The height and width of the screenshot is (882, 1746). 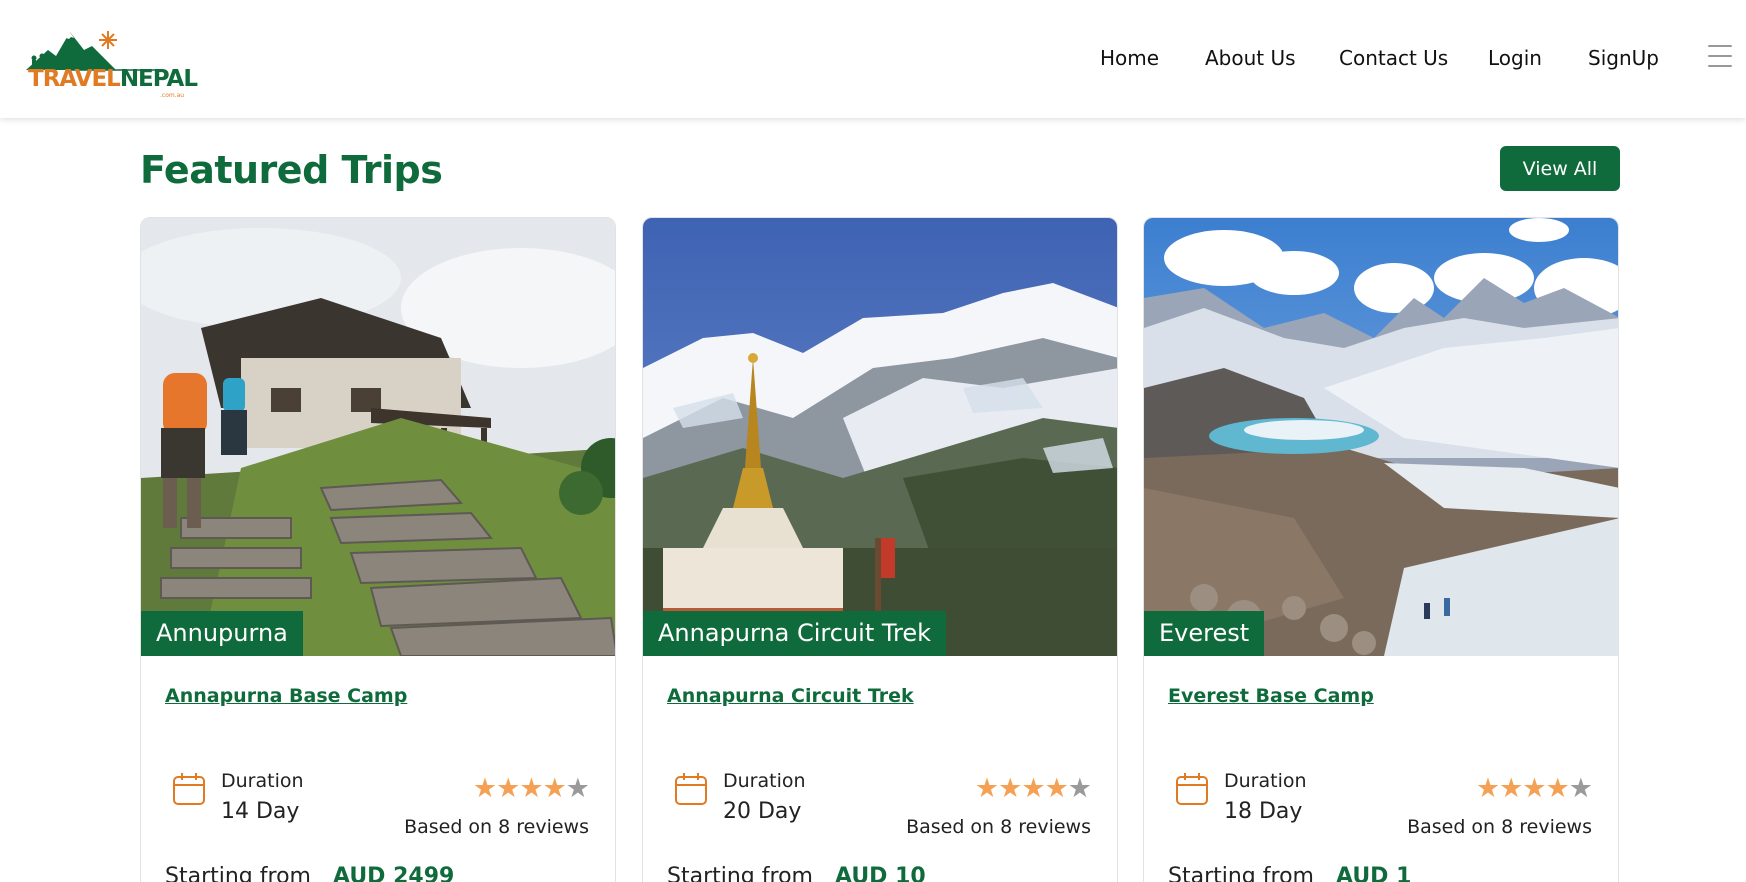 I want to click on price-value: AUD 10, so click(x=880, y=873).